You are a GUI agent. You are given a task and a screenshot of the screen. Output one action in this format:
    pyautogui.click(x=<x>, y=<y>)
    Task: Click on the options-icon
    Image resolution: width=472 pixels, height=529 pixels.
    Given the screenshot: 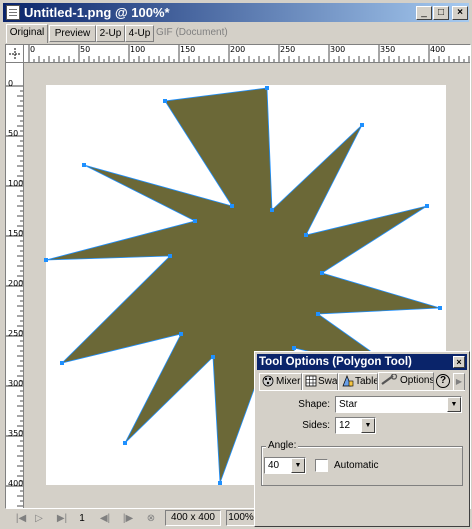 What is the action you would take?
    pyautogui.click(x=389, y=380)
    